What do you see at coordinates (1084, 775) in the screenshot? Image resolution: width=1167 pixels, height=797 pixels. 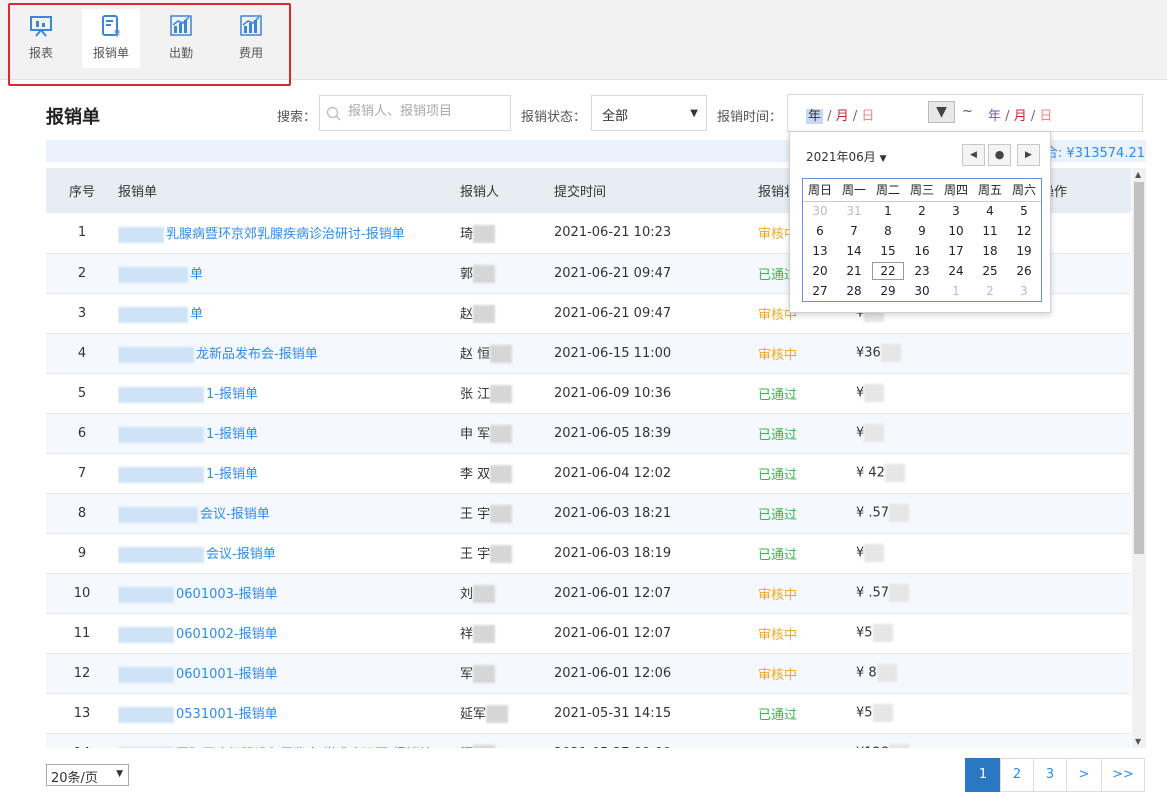 I see `page-button: >` at bounding box center [1084, 775].